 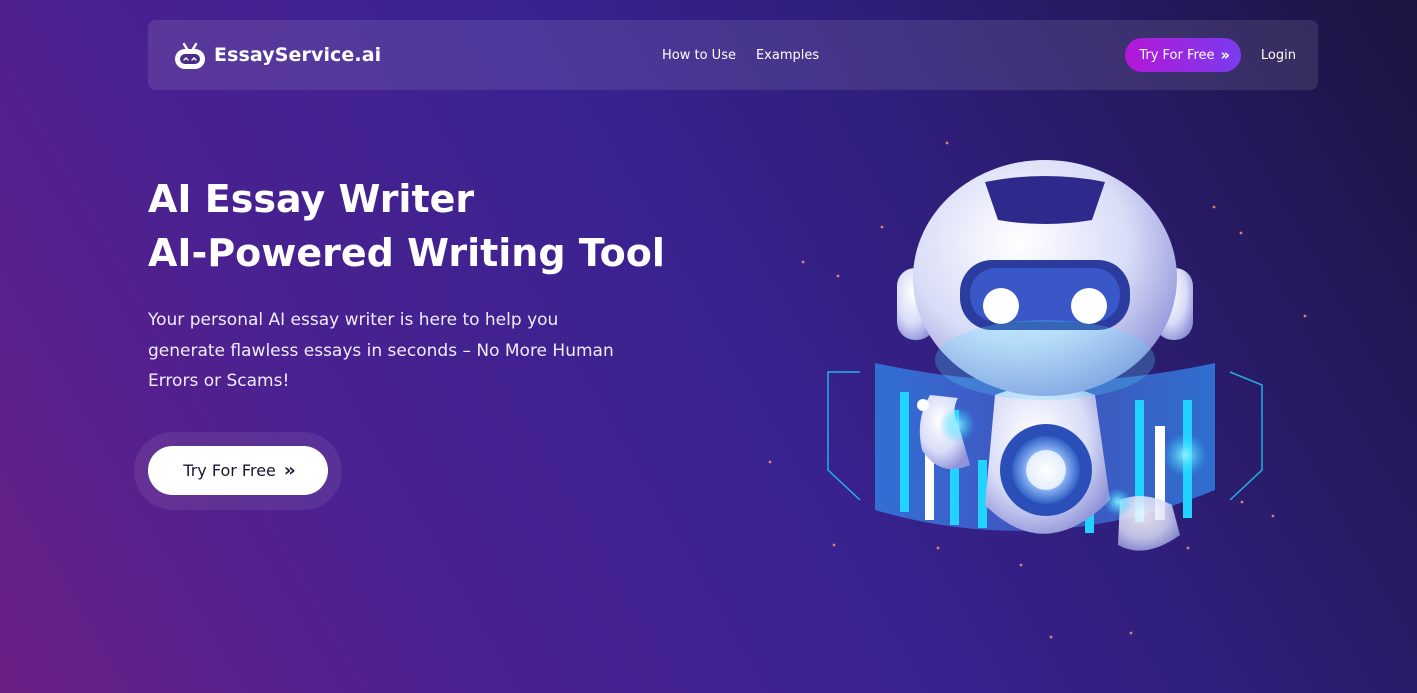 I want to click on brand-logo: EssayService.ai, so click(x=276, y=55).